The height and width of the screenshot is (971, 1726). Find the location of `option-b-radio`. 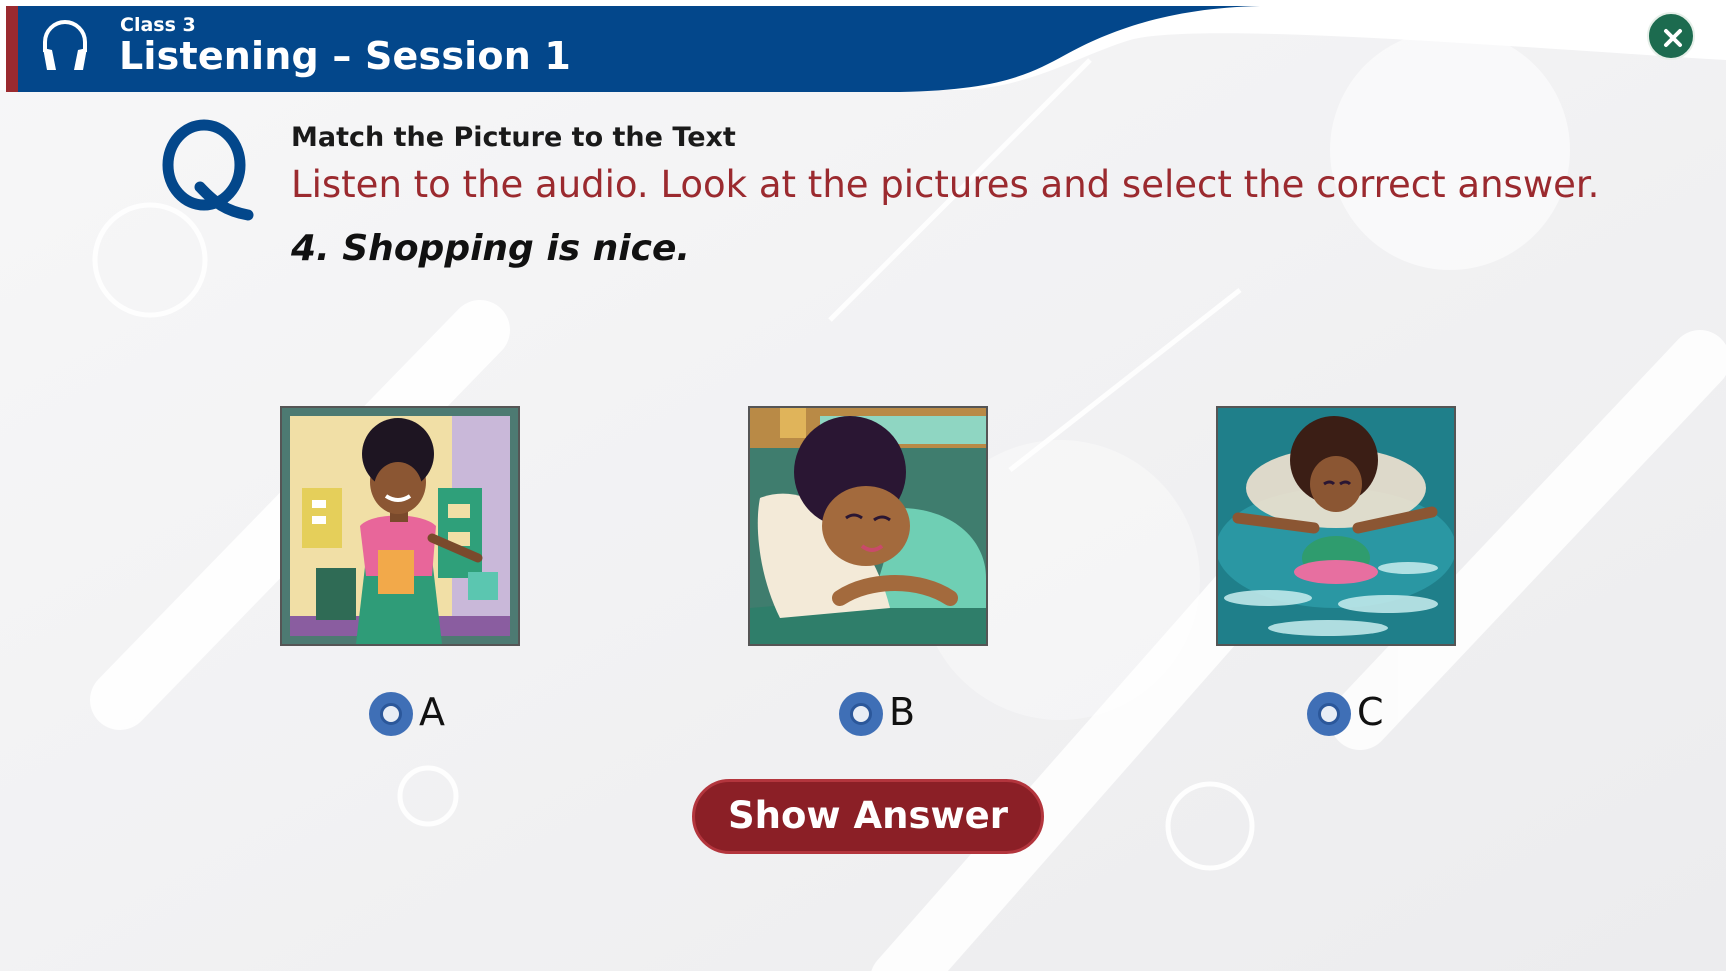

option-b-radio is located at coordinates (861, 714).